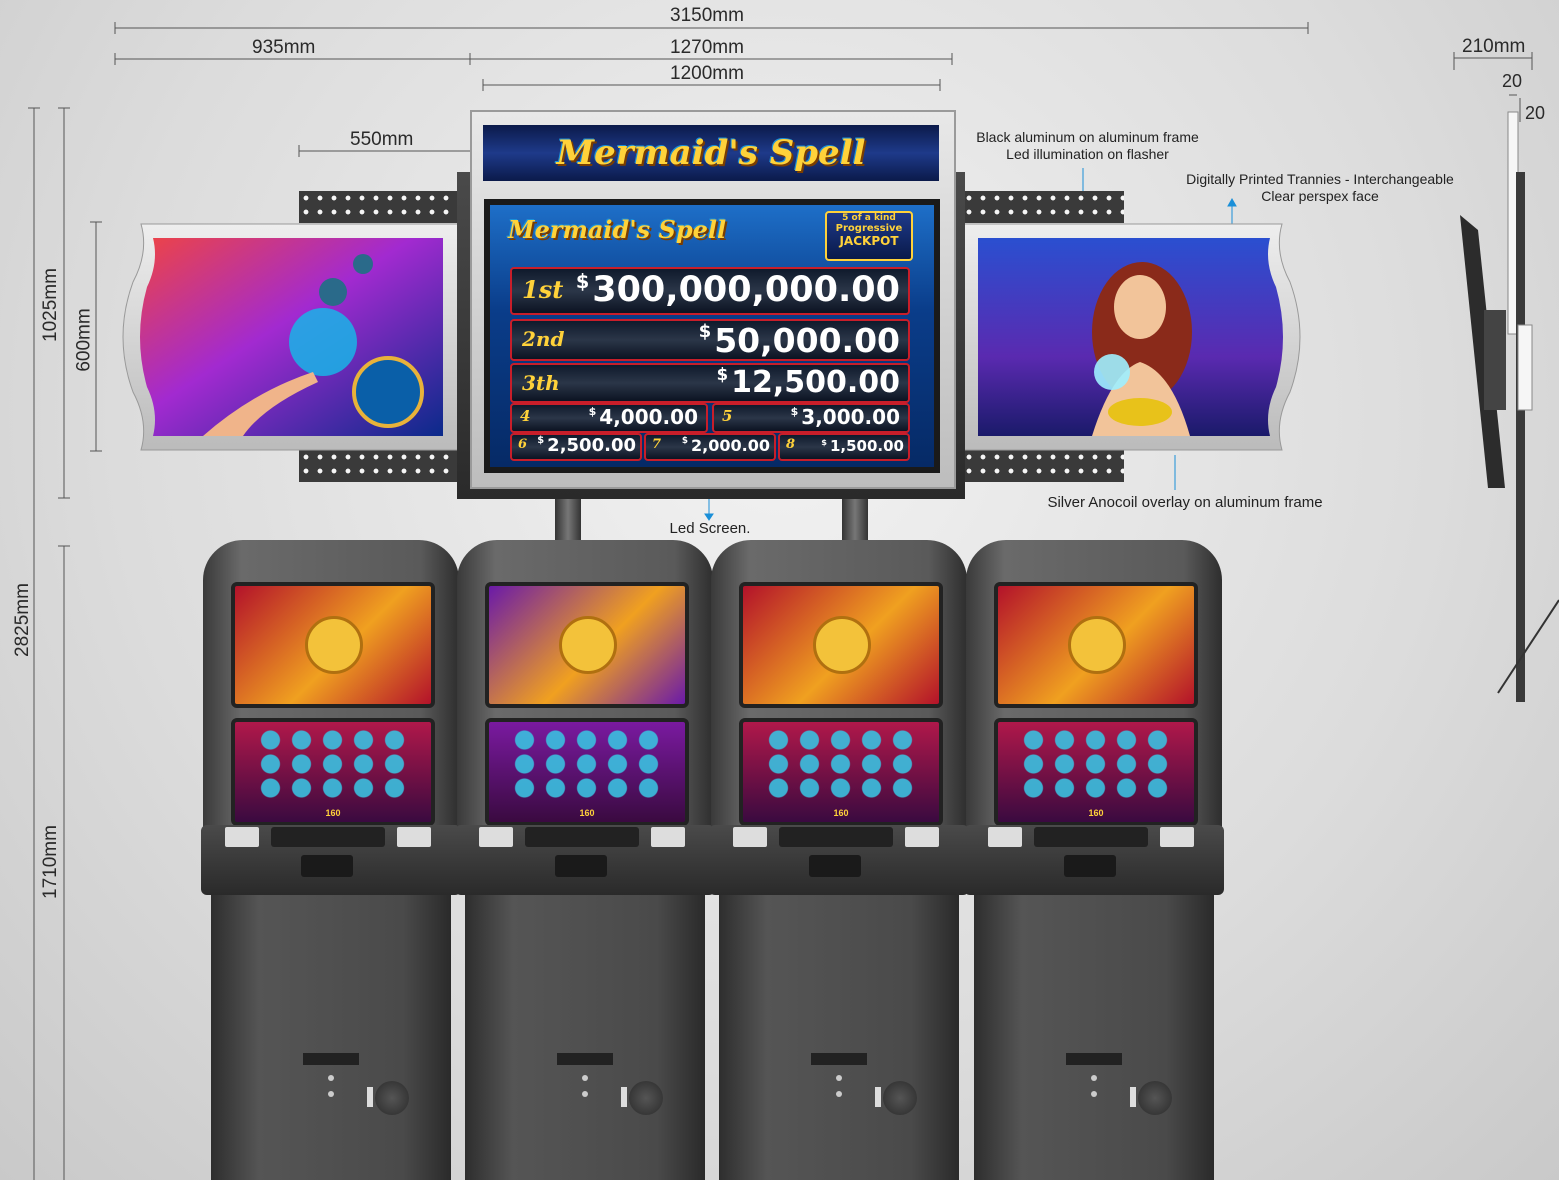 The image size is (1559, 1180). What do you see at coordinates (710, 340) in the screenshot?
I see `jackpot-row-2: 2nd $50,000.00` at bounding box center [710, 340].